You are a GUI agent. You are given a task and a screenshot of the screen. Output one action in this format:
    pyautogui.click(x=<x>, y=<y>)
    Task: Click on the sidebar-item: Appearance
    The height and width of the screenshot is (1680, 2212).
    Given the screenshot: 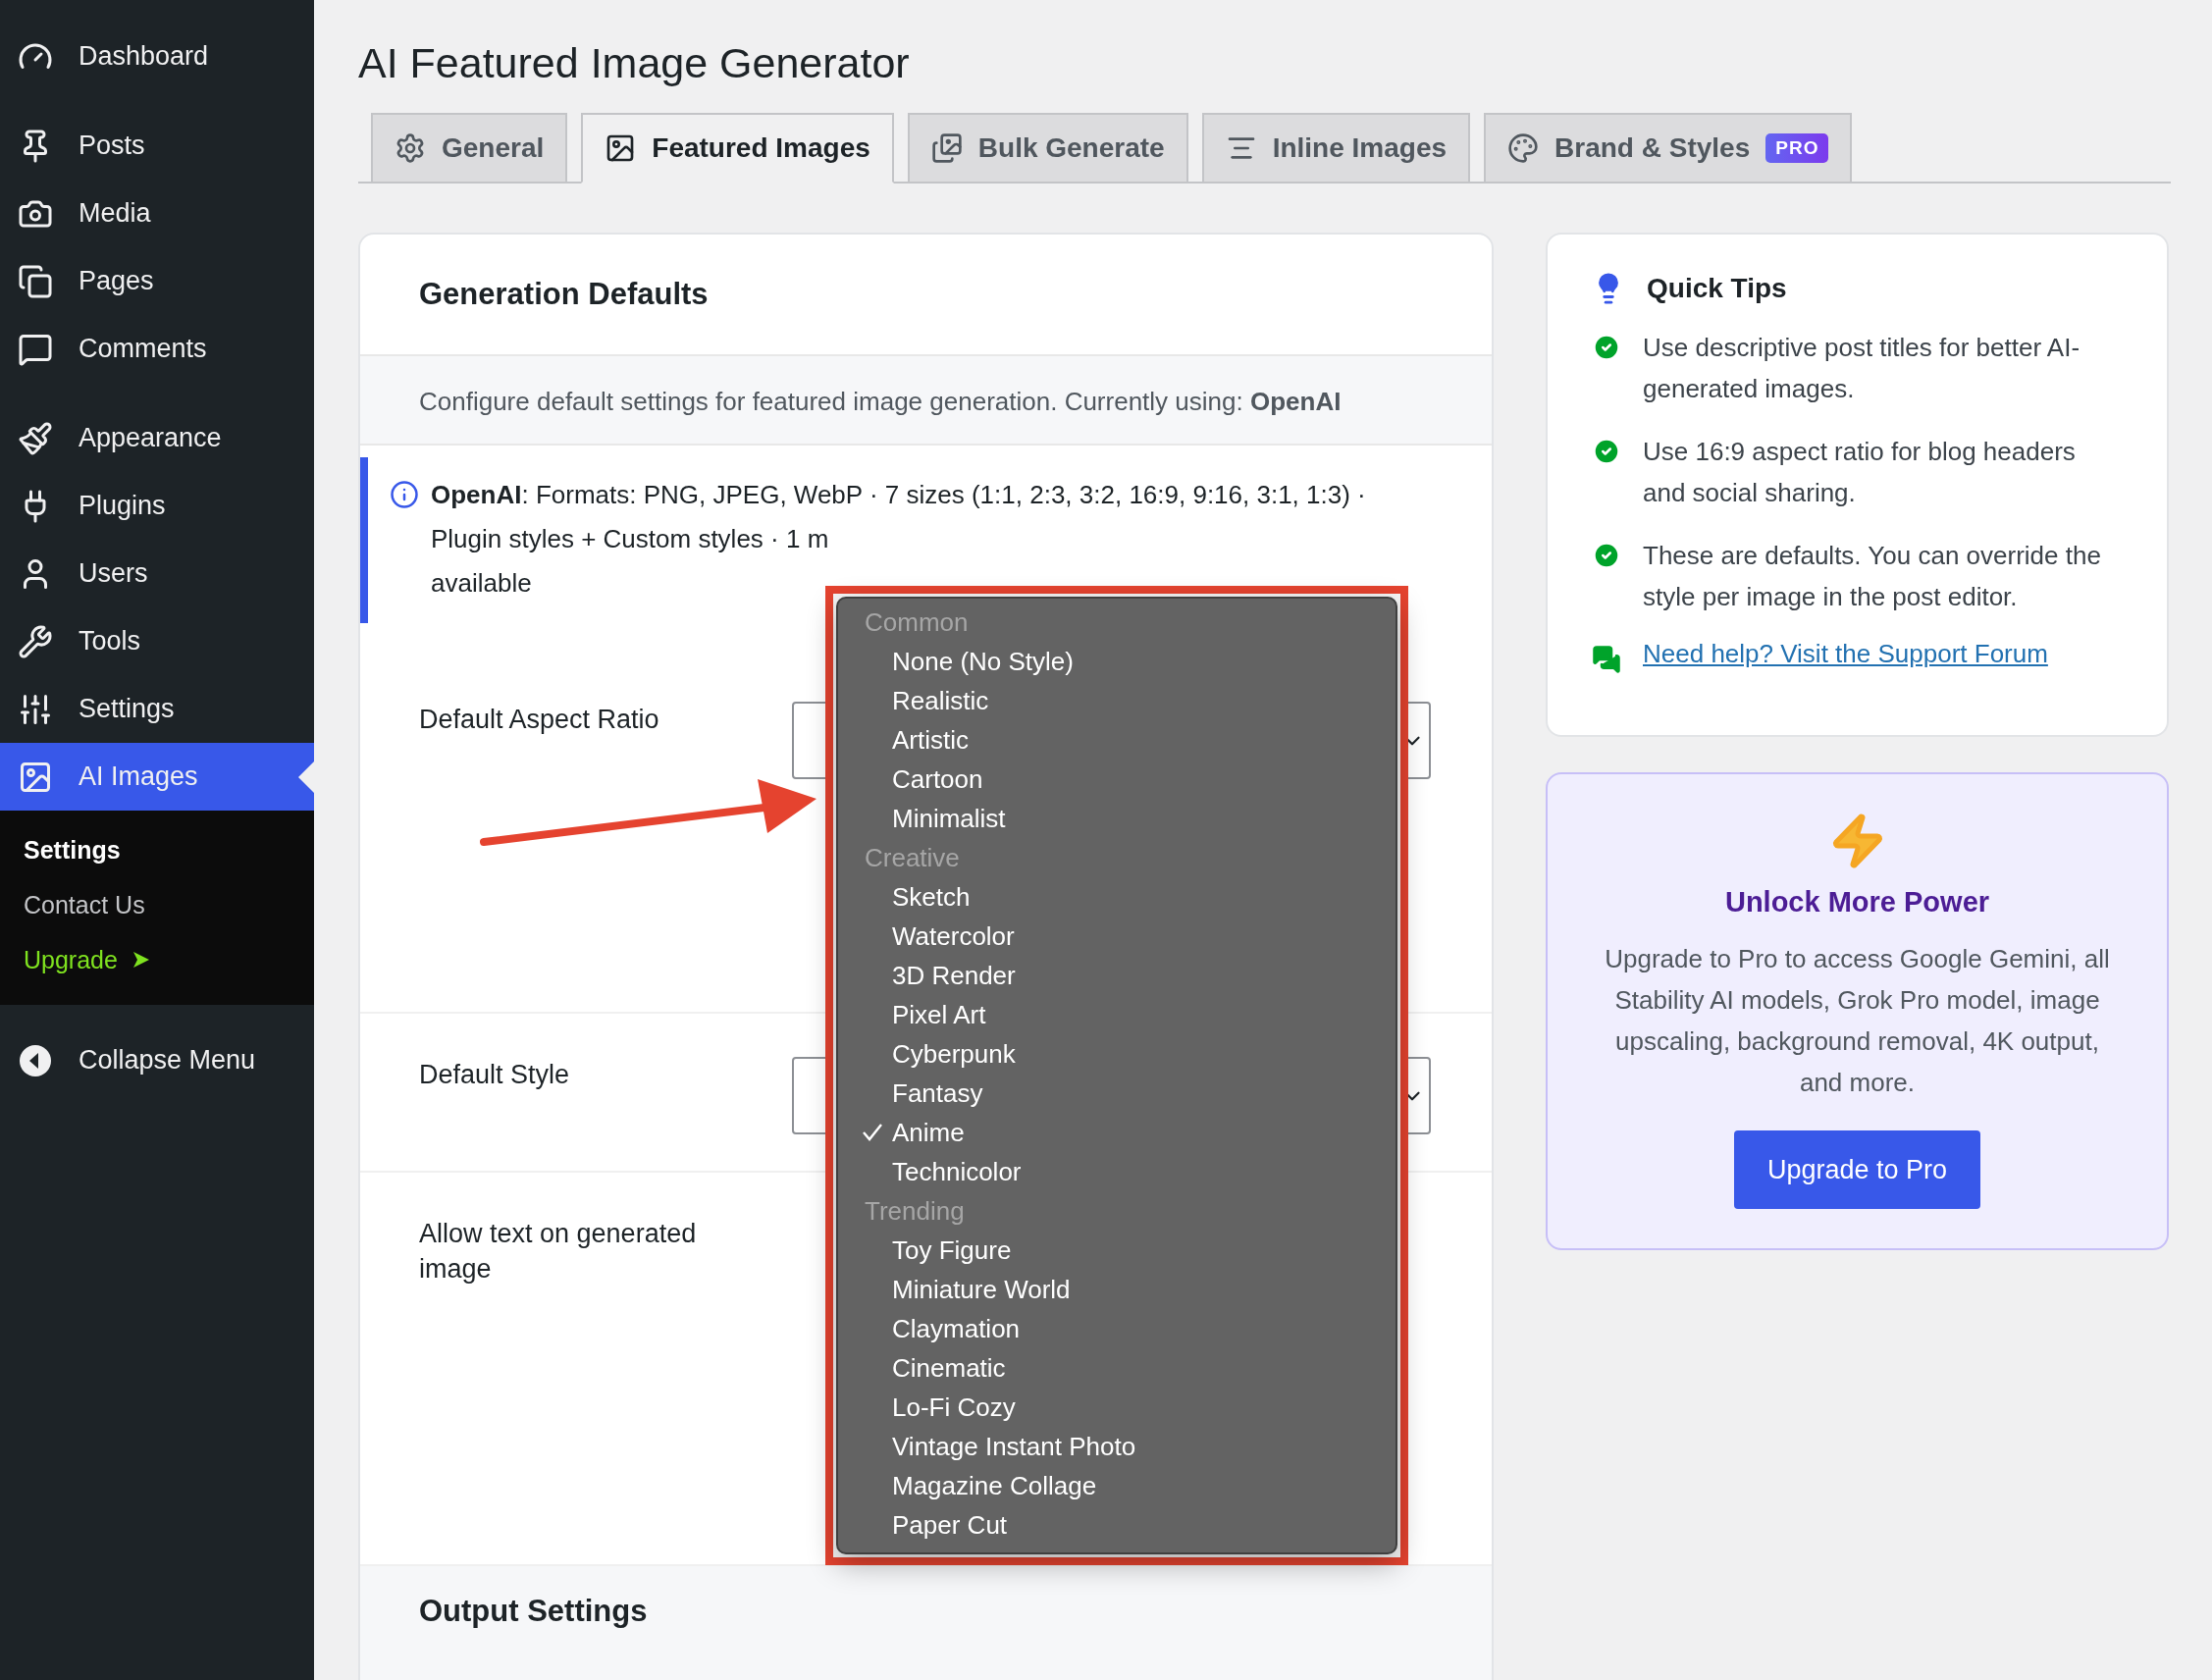 What is the action you would take?
    pyautogui.click(x=157, y=438)
    